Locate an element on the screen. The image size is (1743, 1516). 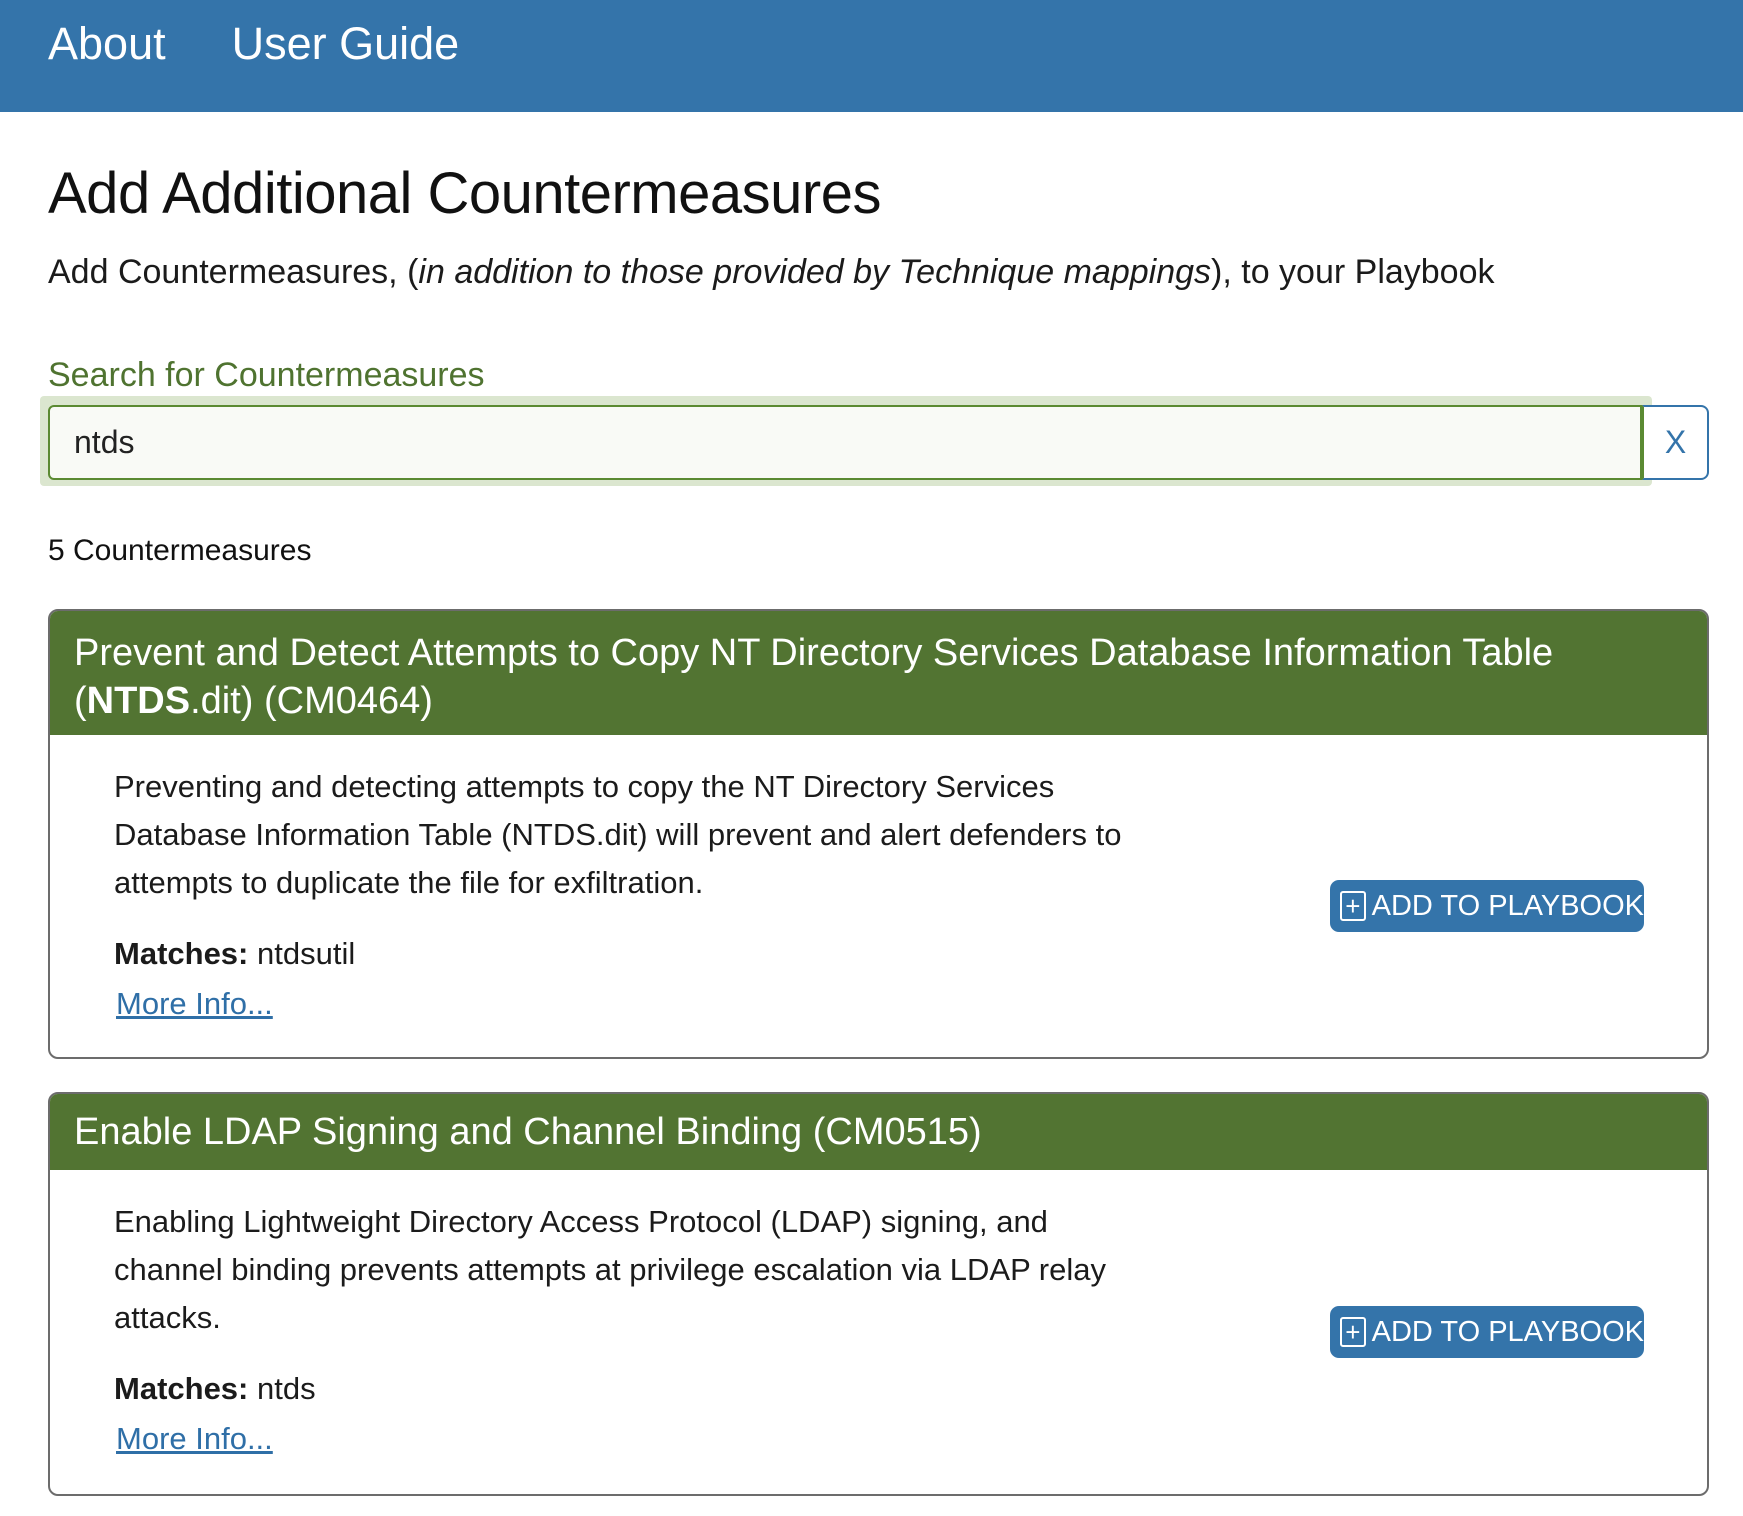
clear-search-button: X is located at coordinates (1675, 442).